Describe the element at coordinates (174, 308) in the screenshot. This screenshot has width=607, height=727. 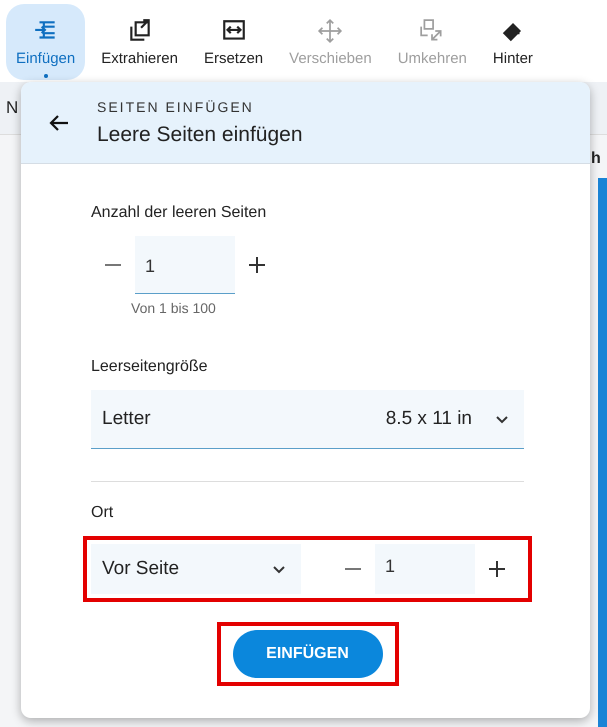
I see `range-hint: Von 1 bis 100` at that location.